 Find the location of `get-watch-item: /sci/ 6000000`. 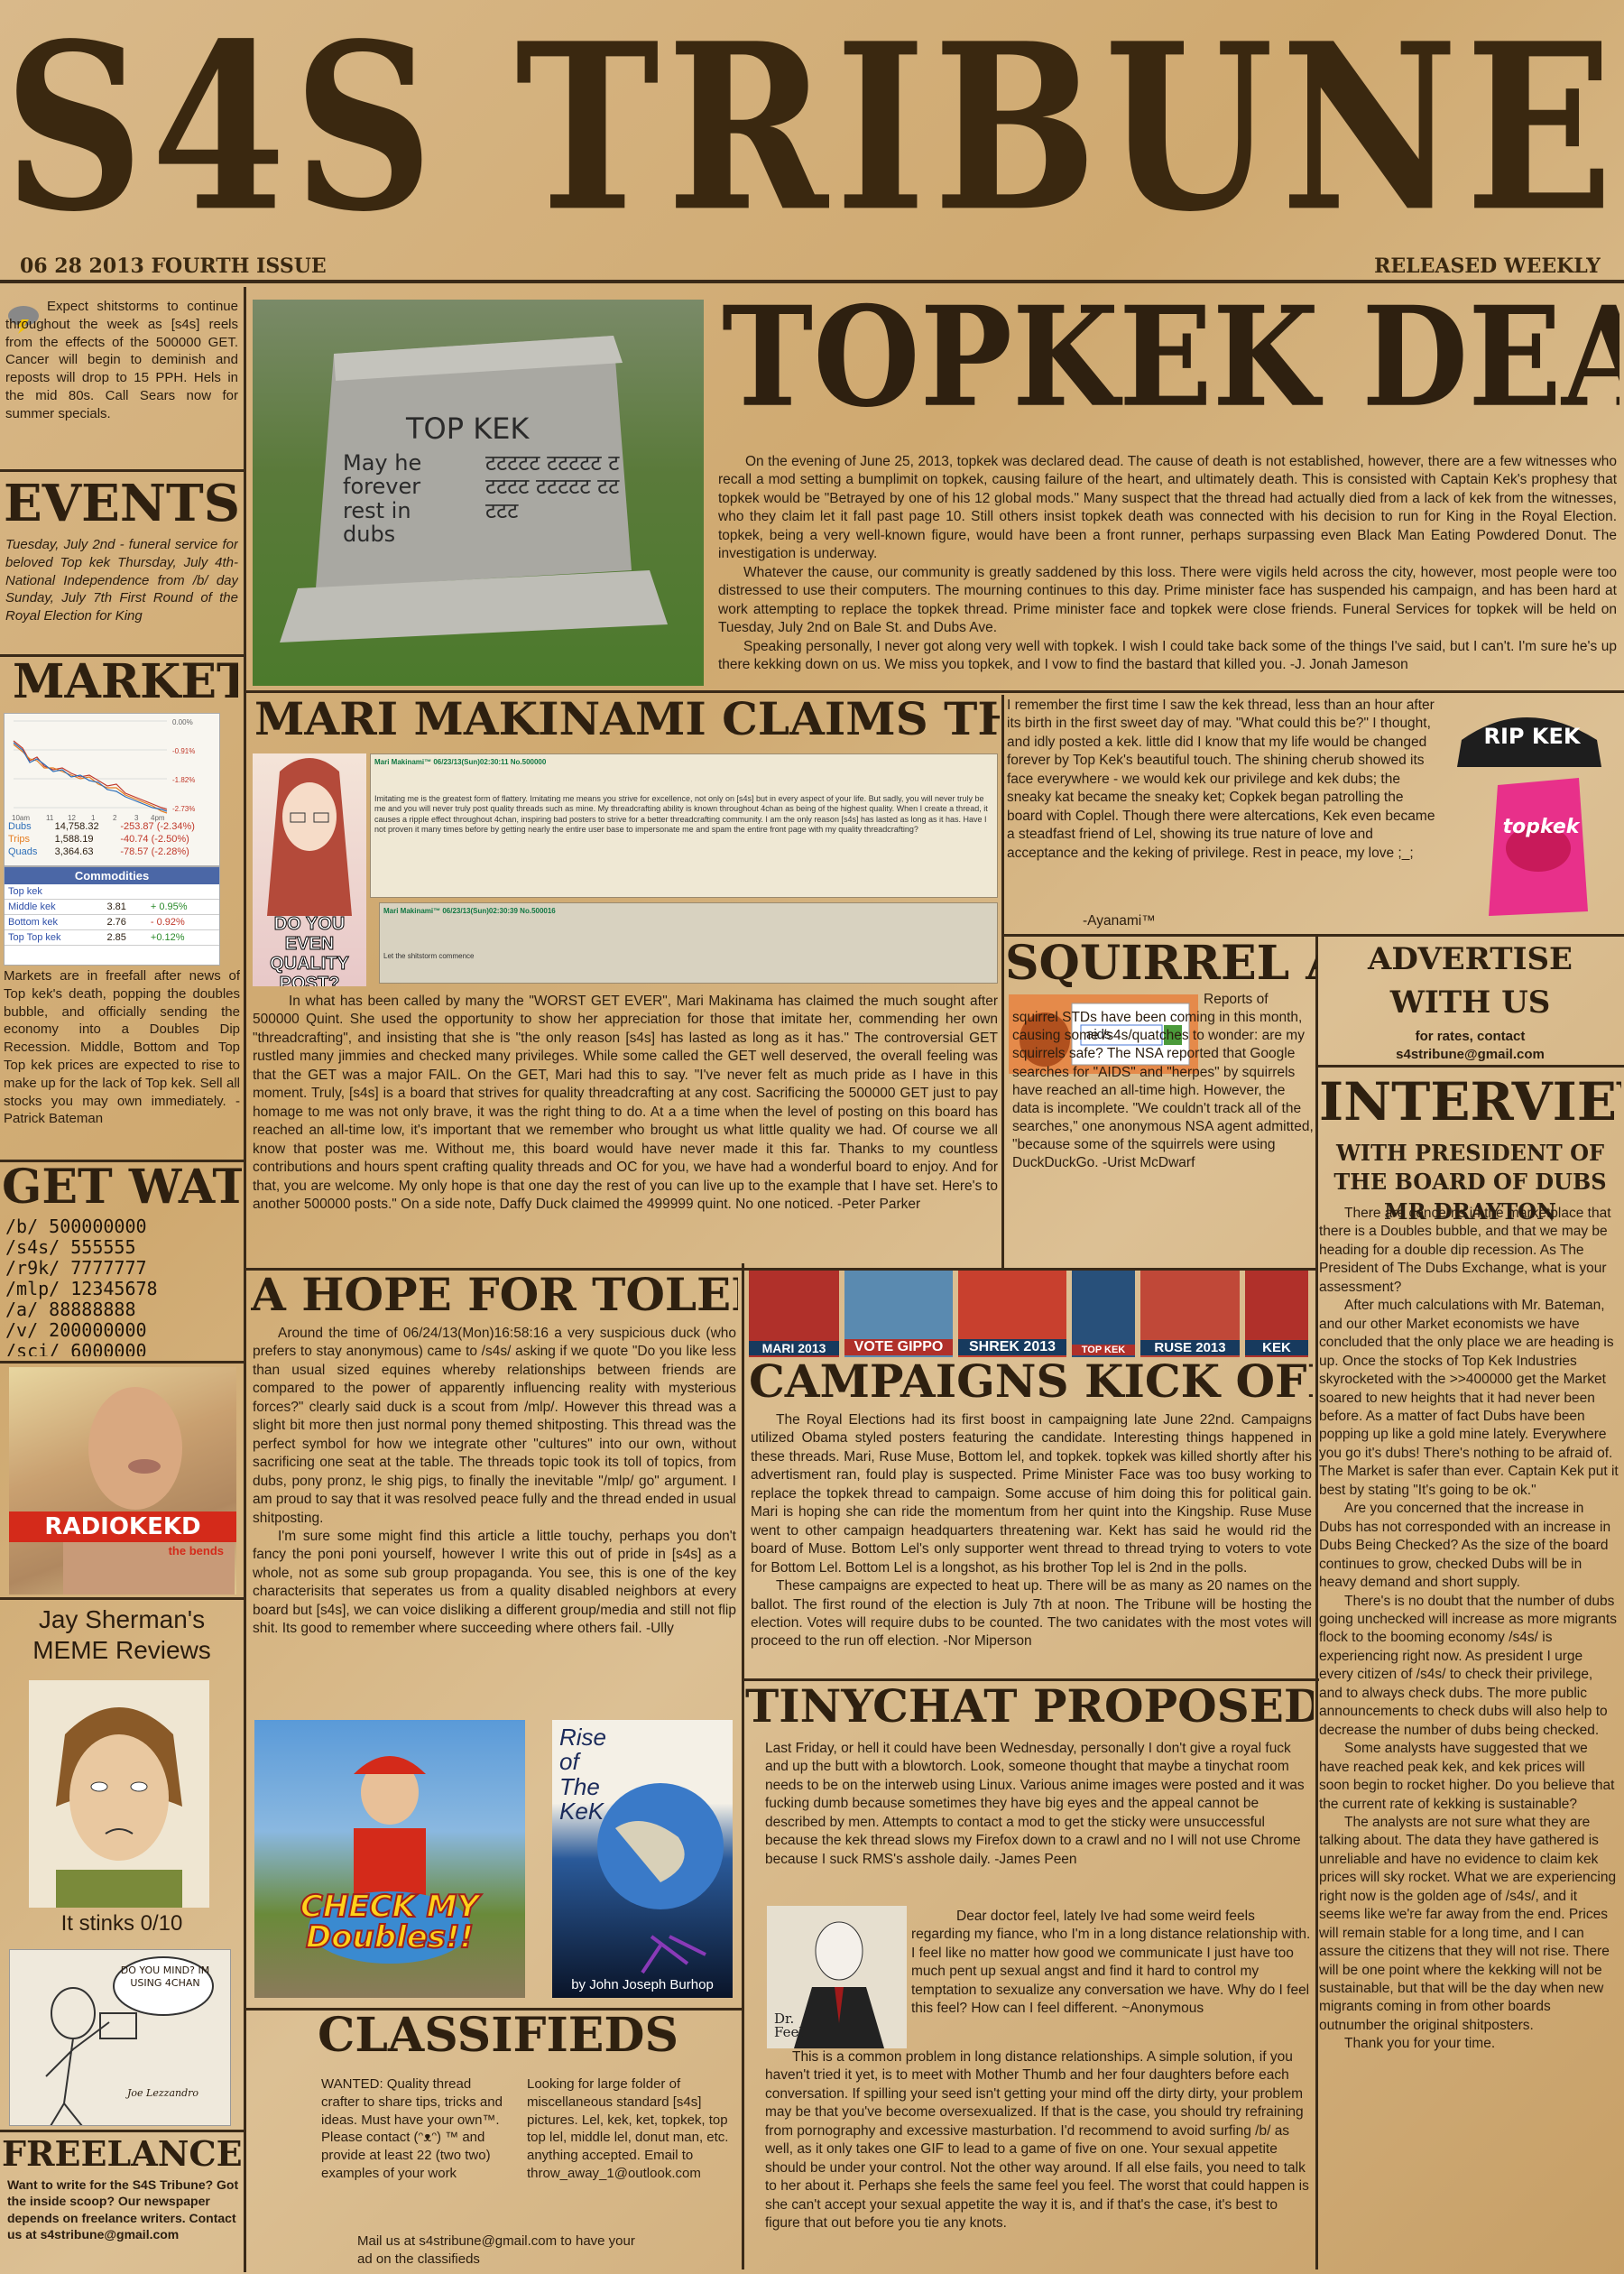

get-watch-item: /sci/ 6000000 is located at coordinates (76, 1349).